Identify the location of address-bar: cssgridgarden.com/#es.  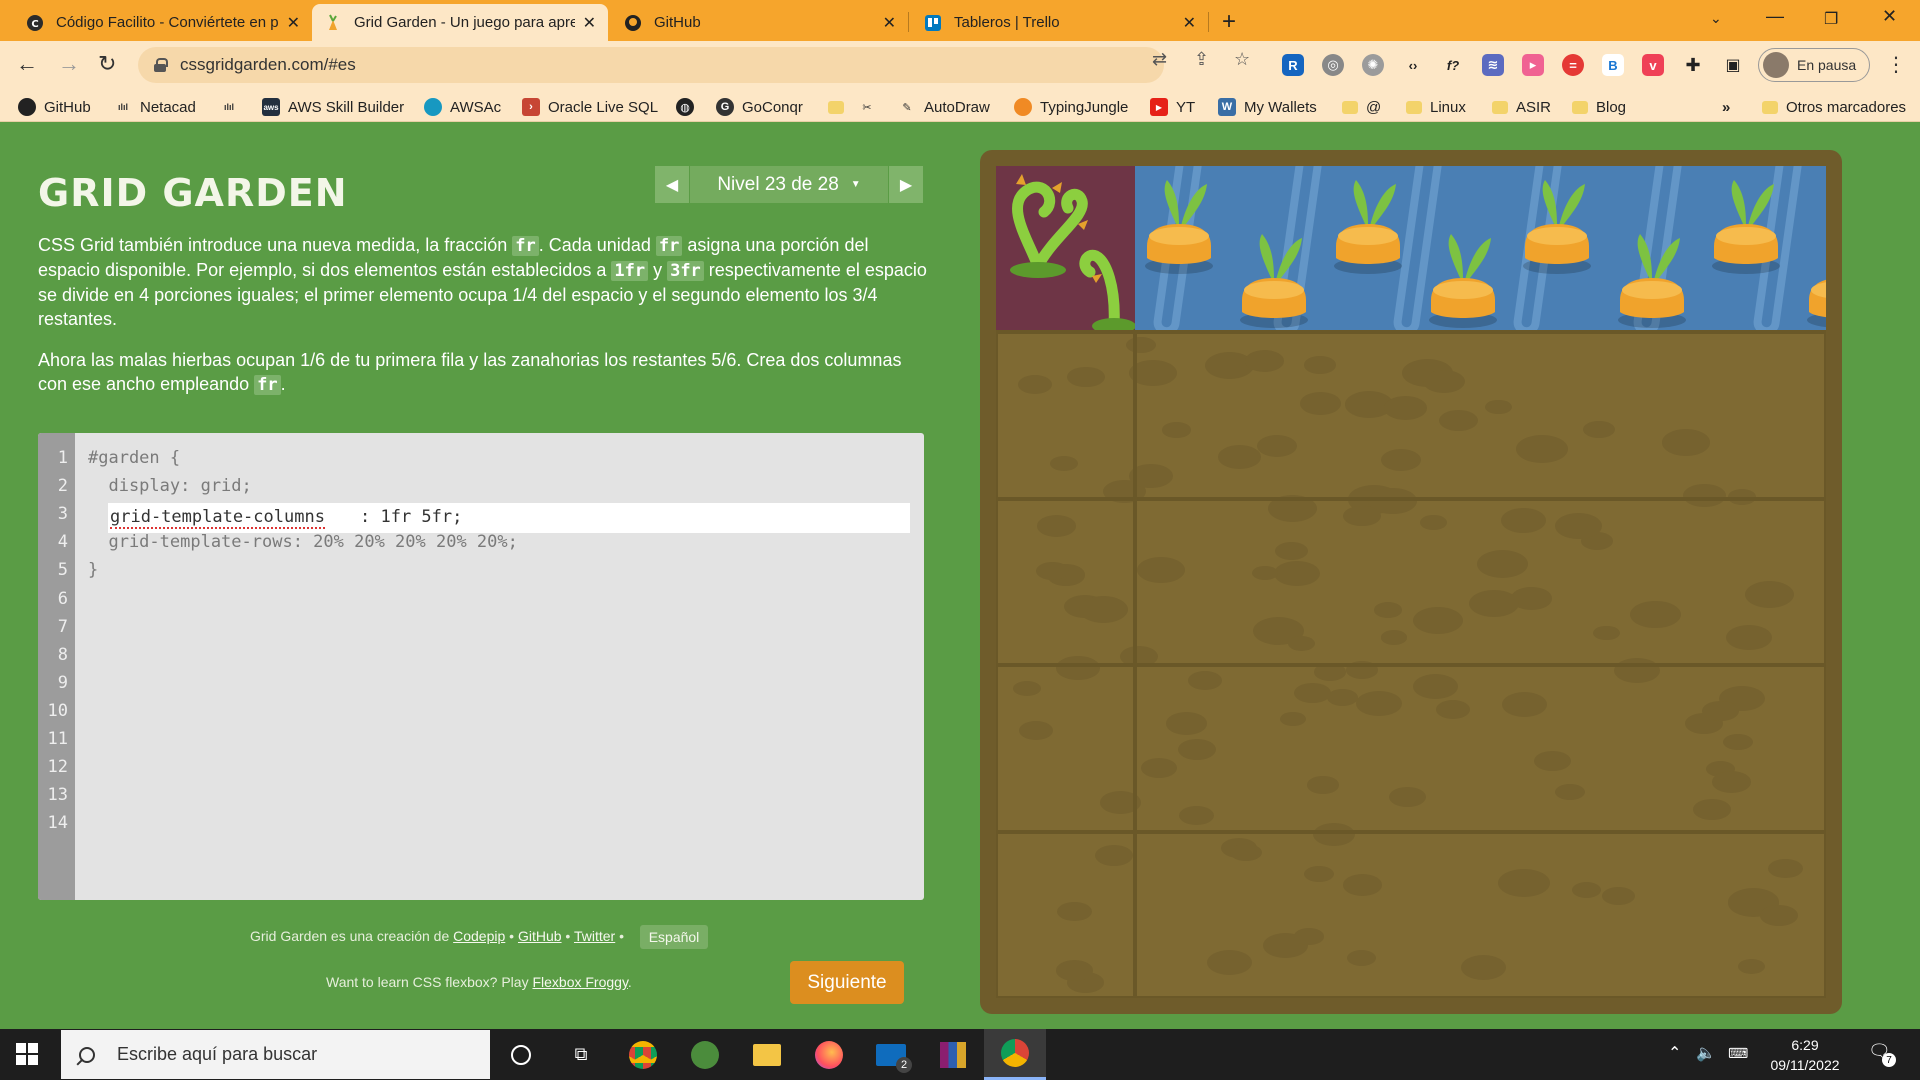
(651, 65).